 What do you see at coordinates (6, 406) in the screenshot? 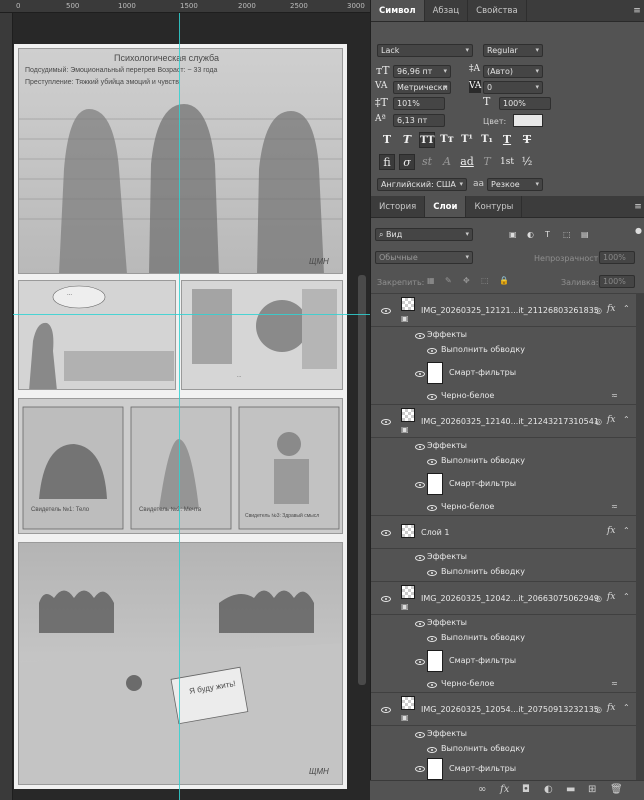
I see `vertical-ruler` at bounding box center [6, 406].